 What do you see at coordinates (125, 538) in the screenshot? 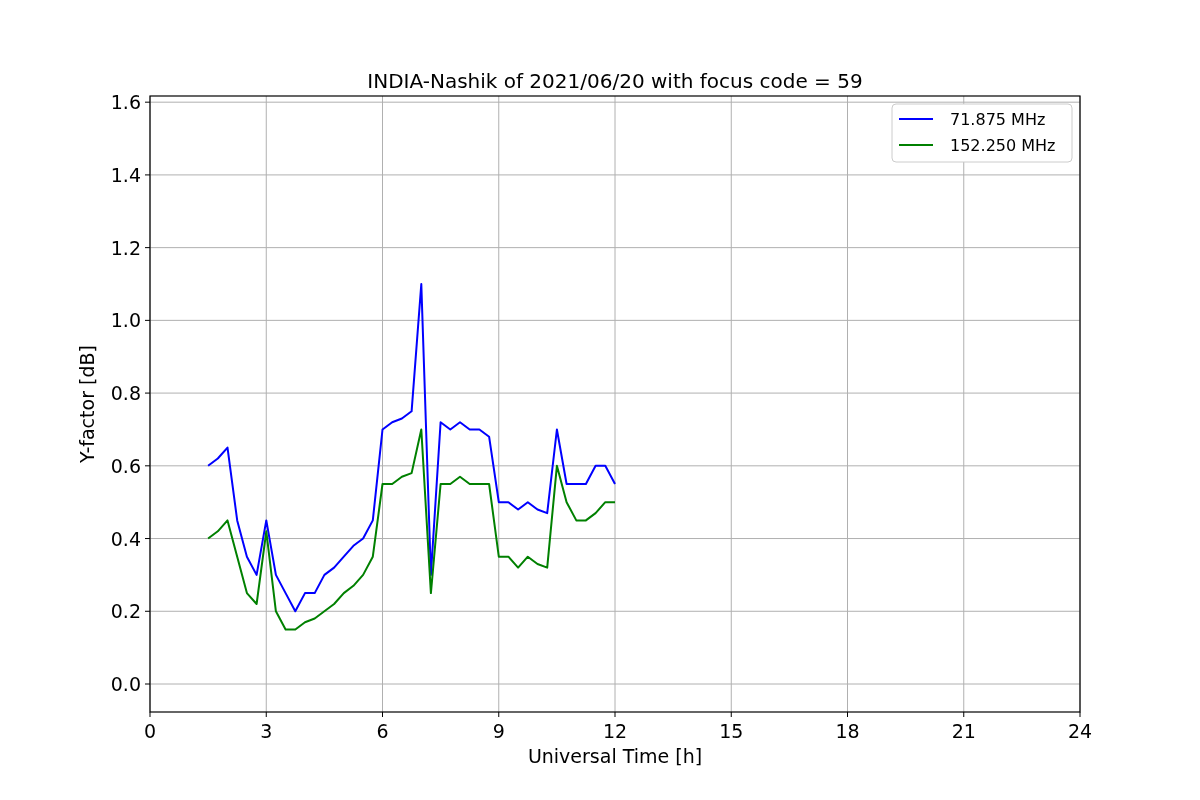
I see `y-tick-label: 0.4` at bounding box center [125, 538].